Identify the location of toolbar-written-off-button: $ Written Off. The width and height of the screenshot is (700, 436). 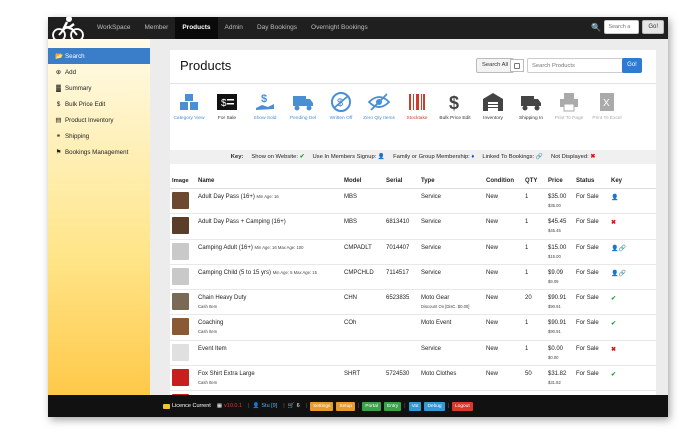
(341, 111).